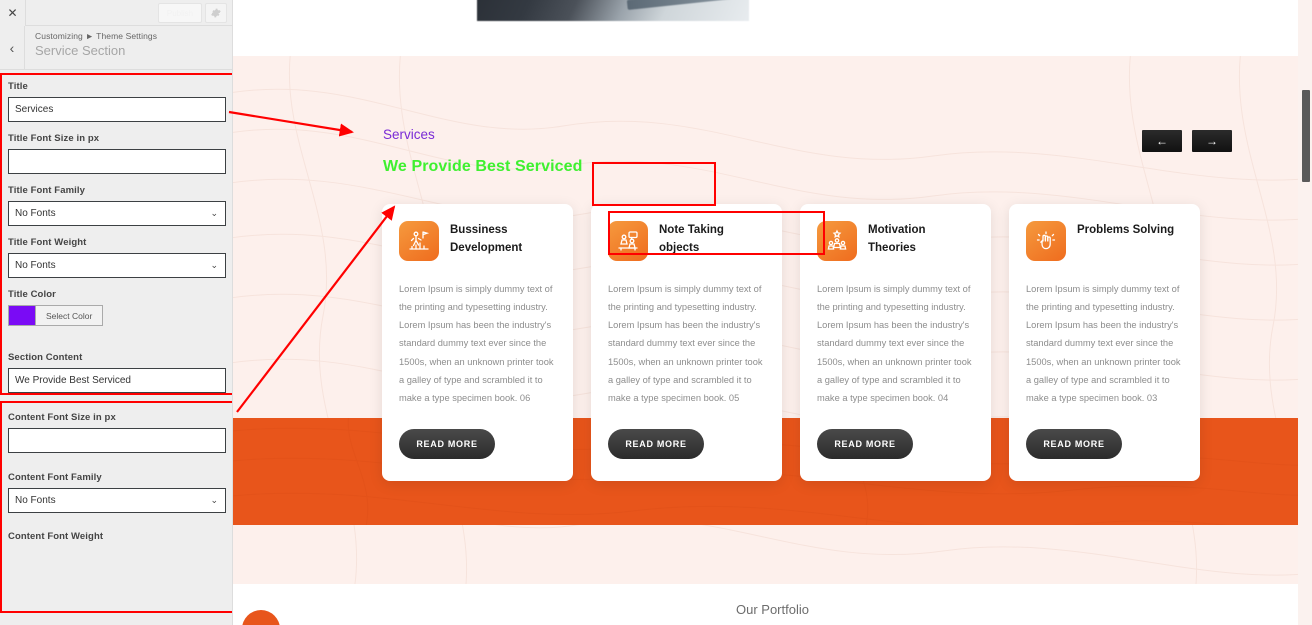 Image resolution: width=1312 pixels, height=625 pixels. I want to click on close-icon: ✕, so click(13, 13).